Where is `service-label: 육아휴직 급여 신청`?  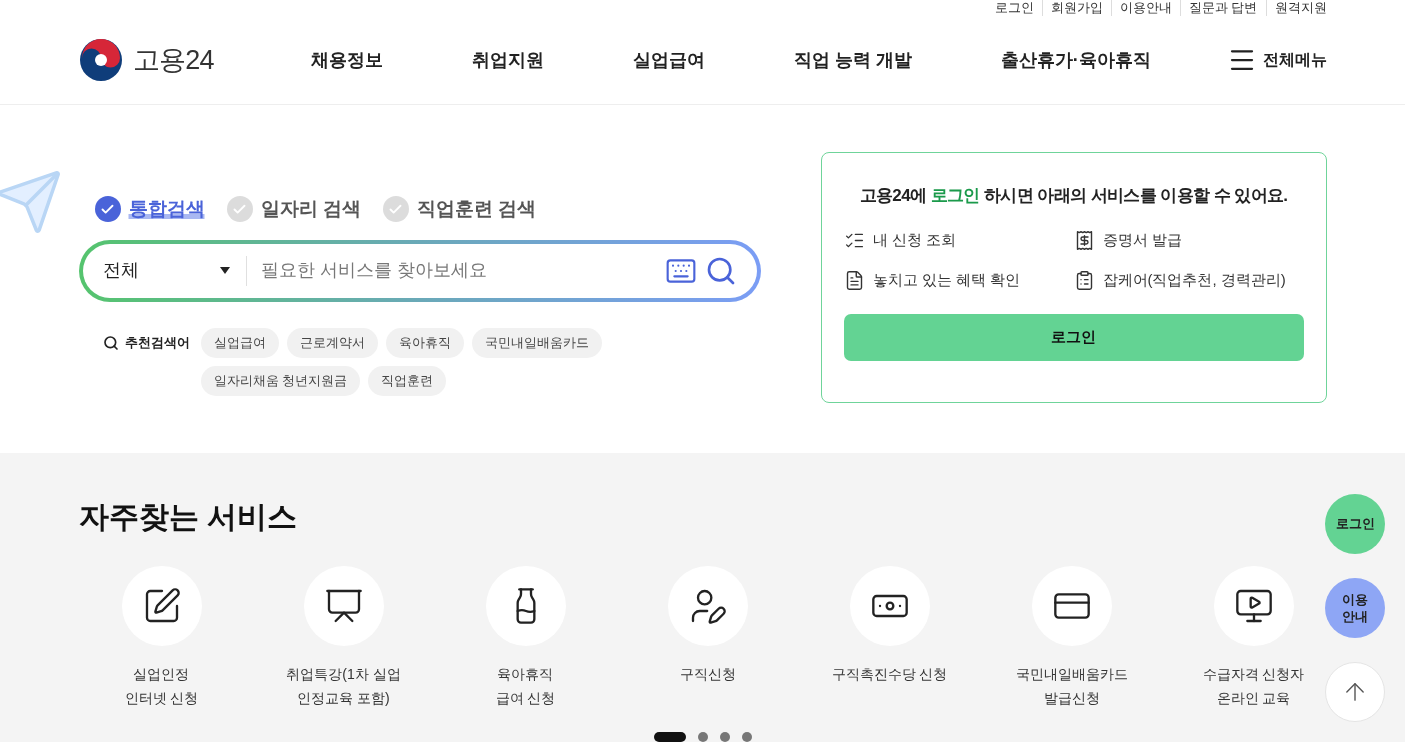 service-label: 육아휴직 급여 신청 is located at coordinates (525, 686).